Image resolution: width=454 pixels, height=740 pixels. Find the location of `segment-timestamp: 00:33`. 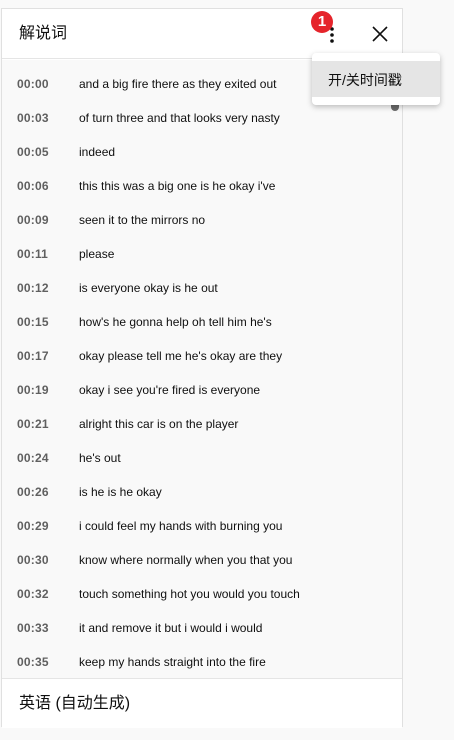

segment-timestamp: 00:33 is located at coordinates (33, 628).